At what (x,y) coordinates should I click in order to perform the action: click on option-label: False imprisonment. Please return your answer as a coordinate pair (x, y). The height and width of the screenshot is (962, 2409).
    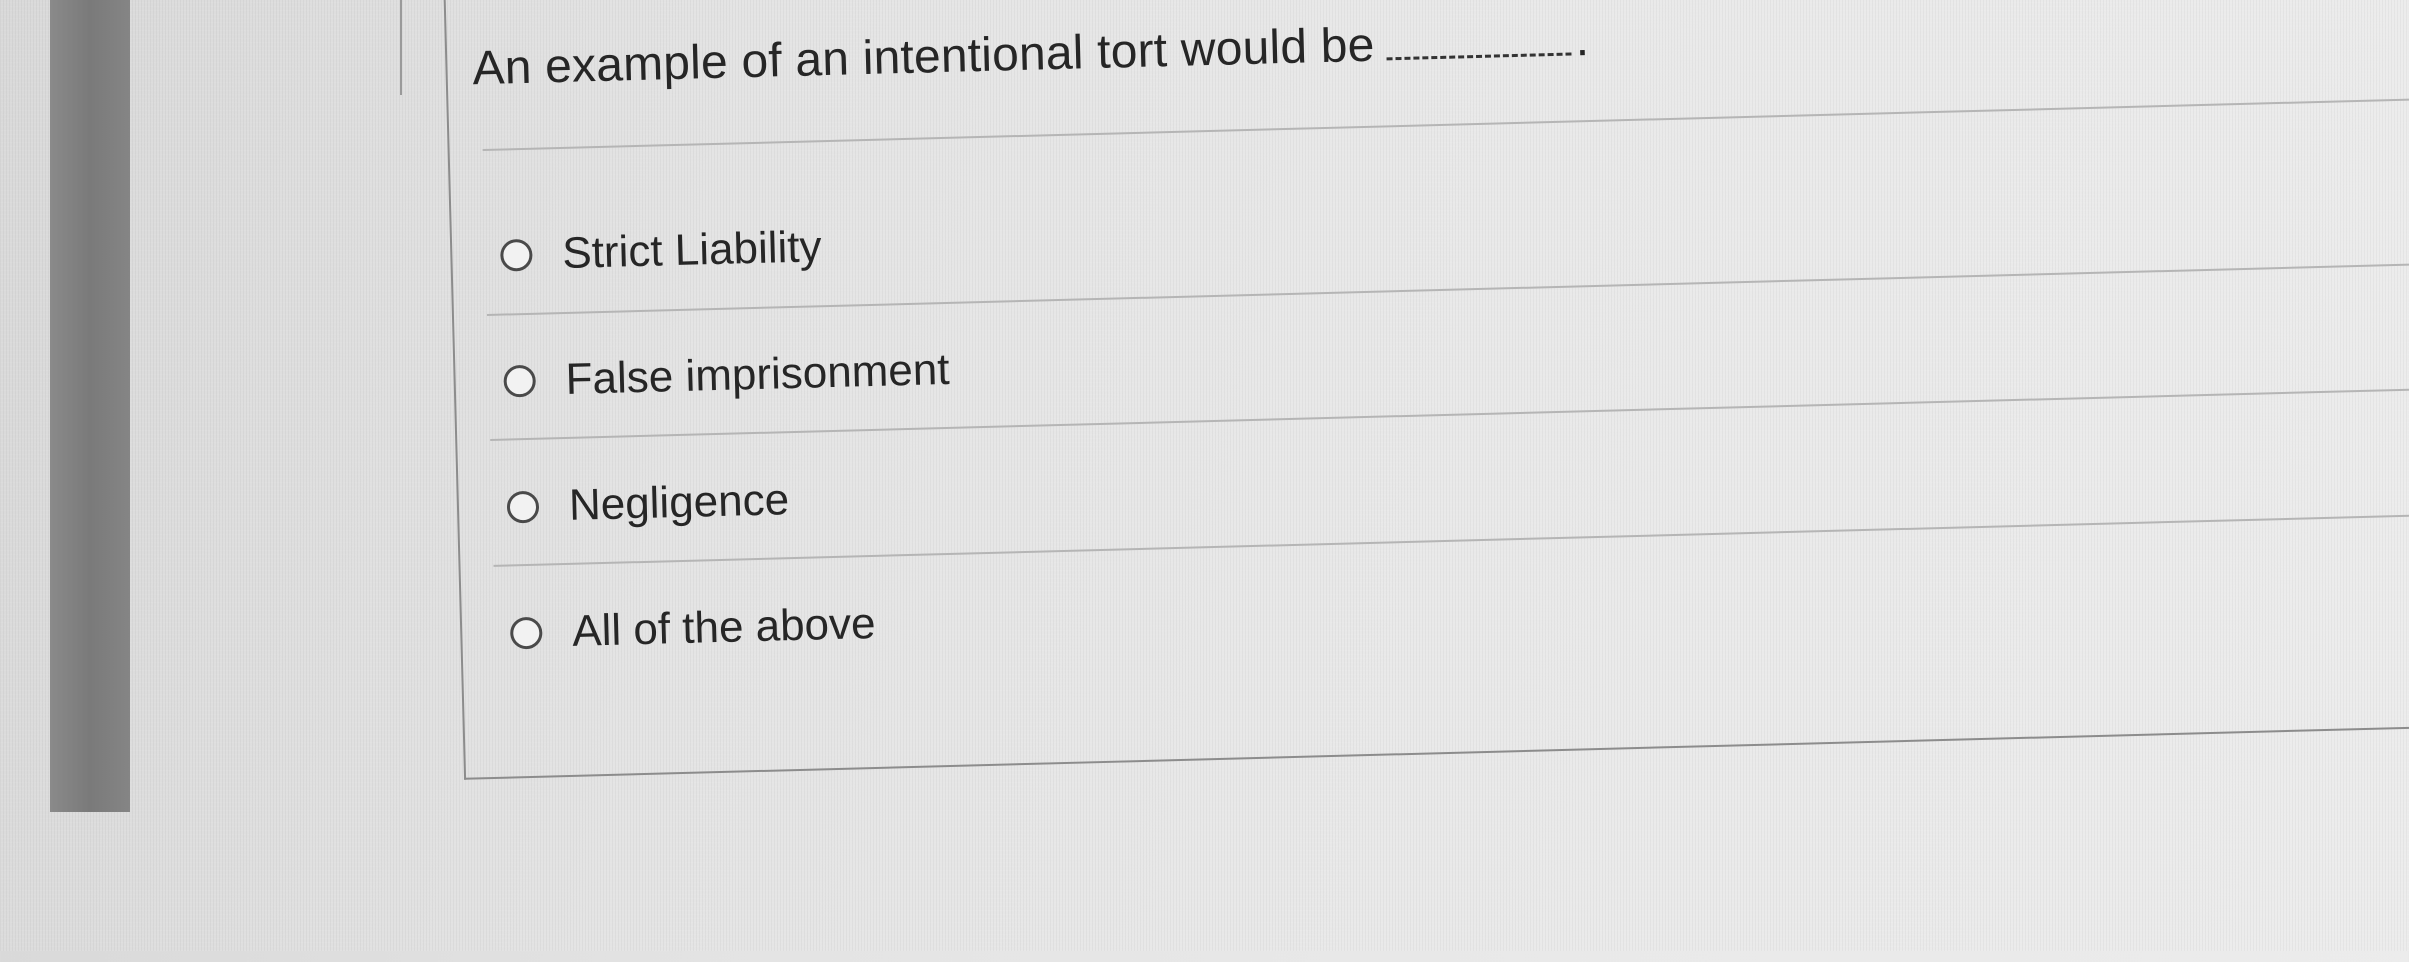
    Looking at the image, I should click on (758, 374).